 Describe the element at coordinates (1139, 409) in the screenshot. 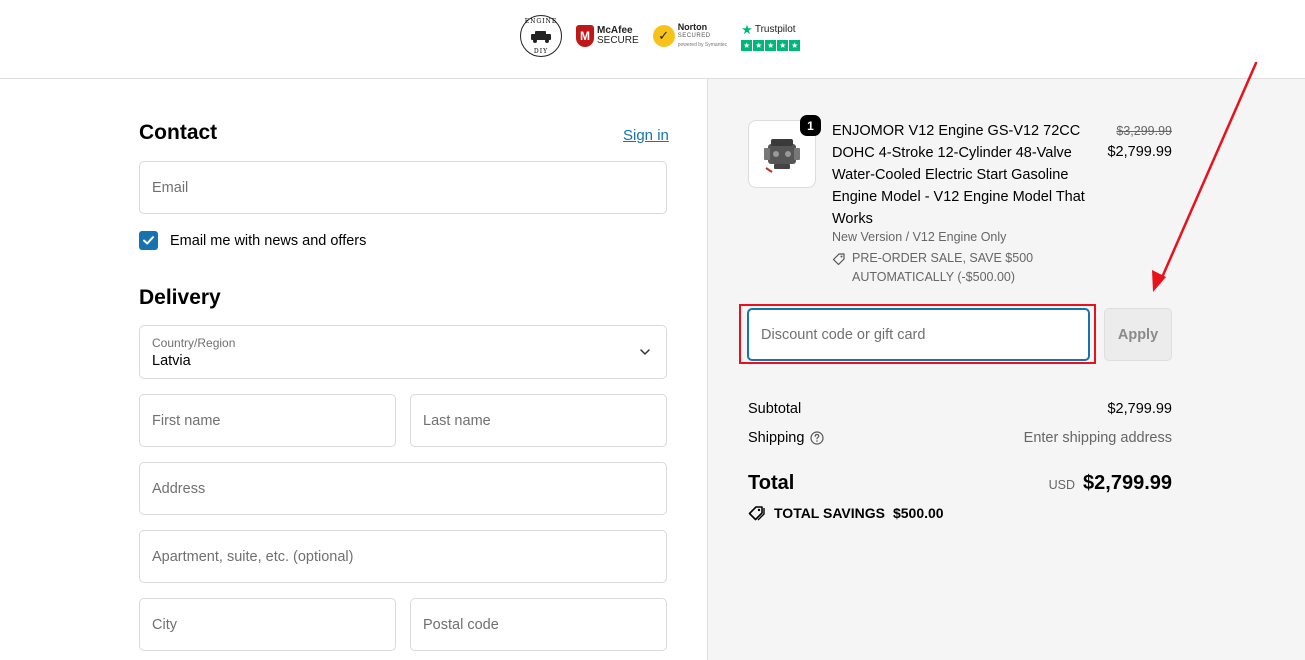

I see `subtotal-value: $2,799.99` at that location.